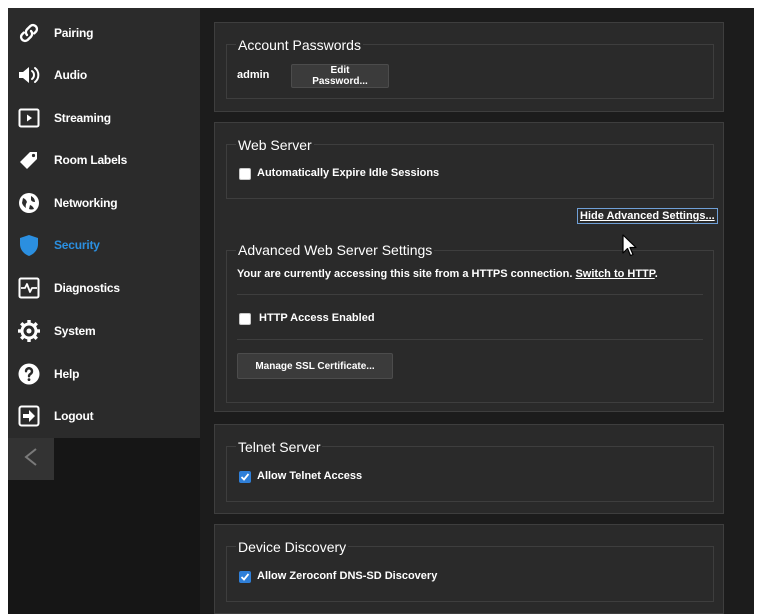 The image size is (762, 614). What do you see at coordinates (630, 248) in the screenshot?
I see `mouse-cursor-icon` at bounding box center [630, 248].